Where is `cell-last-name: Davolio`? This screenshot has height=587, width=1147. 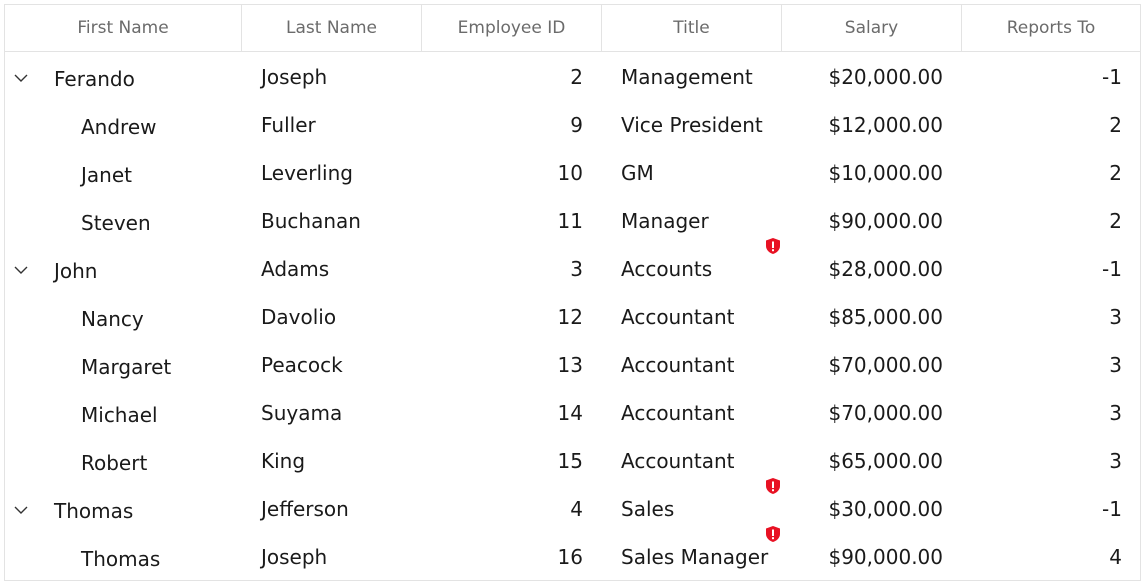
cell-last-name: Davolio is located at coordinates (341, 317).